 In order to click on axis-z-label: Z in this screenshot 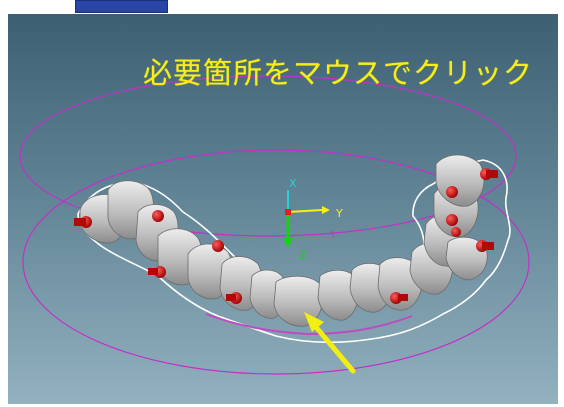, I will do `click(303, 255)`.